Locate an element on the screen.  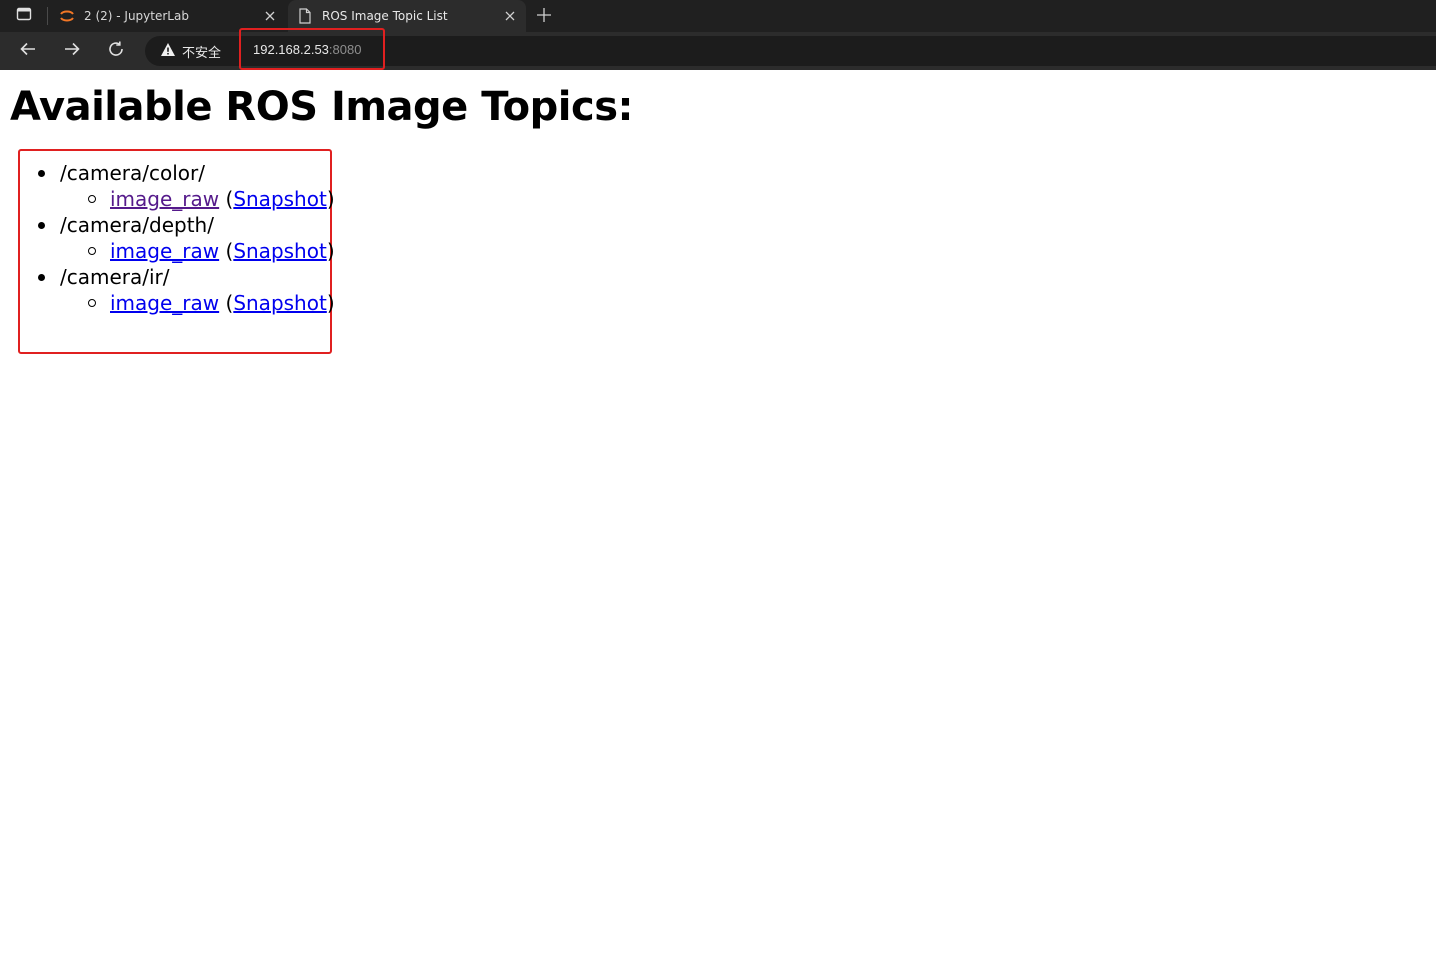
url-highlight-box is located at coordinates (312, 49).